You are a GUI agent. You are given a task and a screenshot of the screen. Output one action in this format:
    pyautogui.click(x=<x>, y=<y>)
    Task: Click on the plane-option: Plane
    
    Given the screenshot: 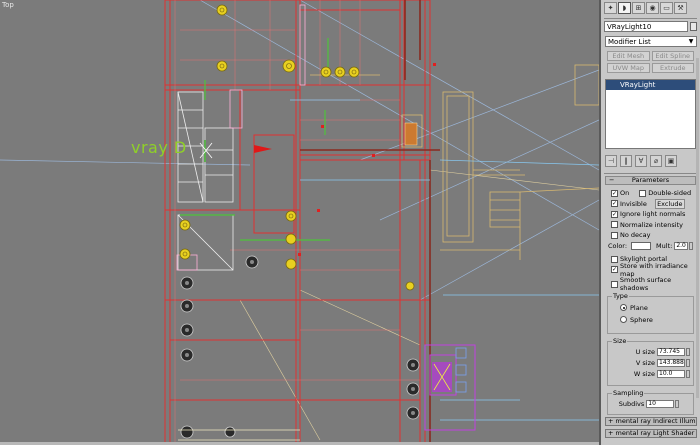 What is the action you would take?
    pyautogui.click(x=656, y=308)
    